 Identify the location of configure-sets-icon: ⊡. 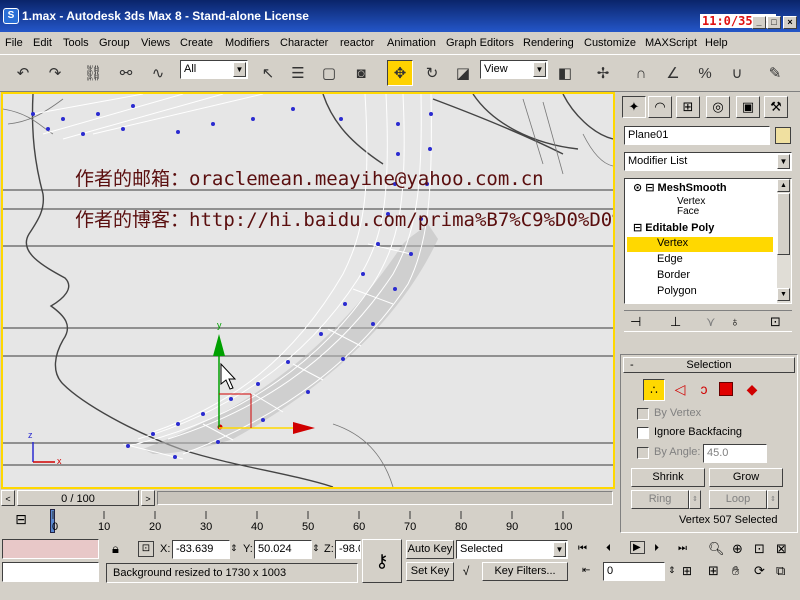
(775, 322).